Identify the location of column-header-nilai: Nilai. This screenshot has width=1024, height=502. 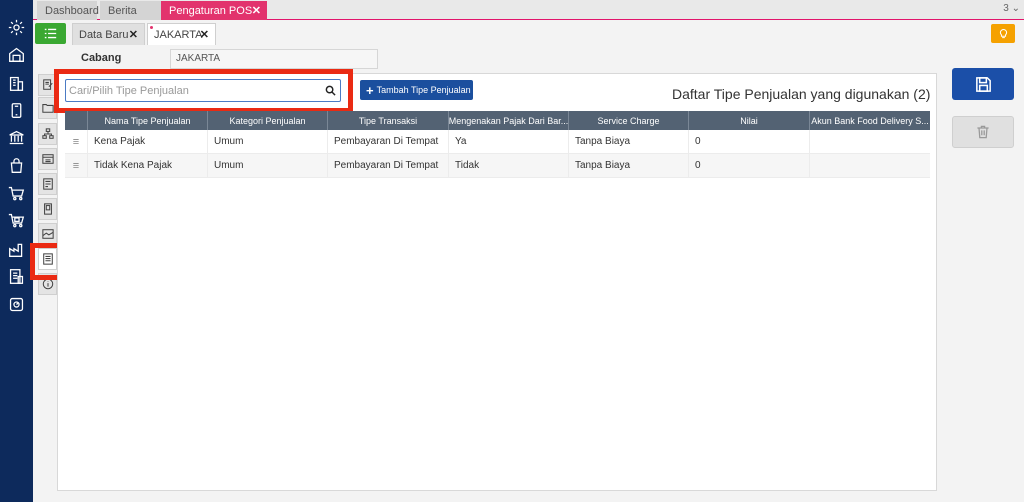
(749, 120).